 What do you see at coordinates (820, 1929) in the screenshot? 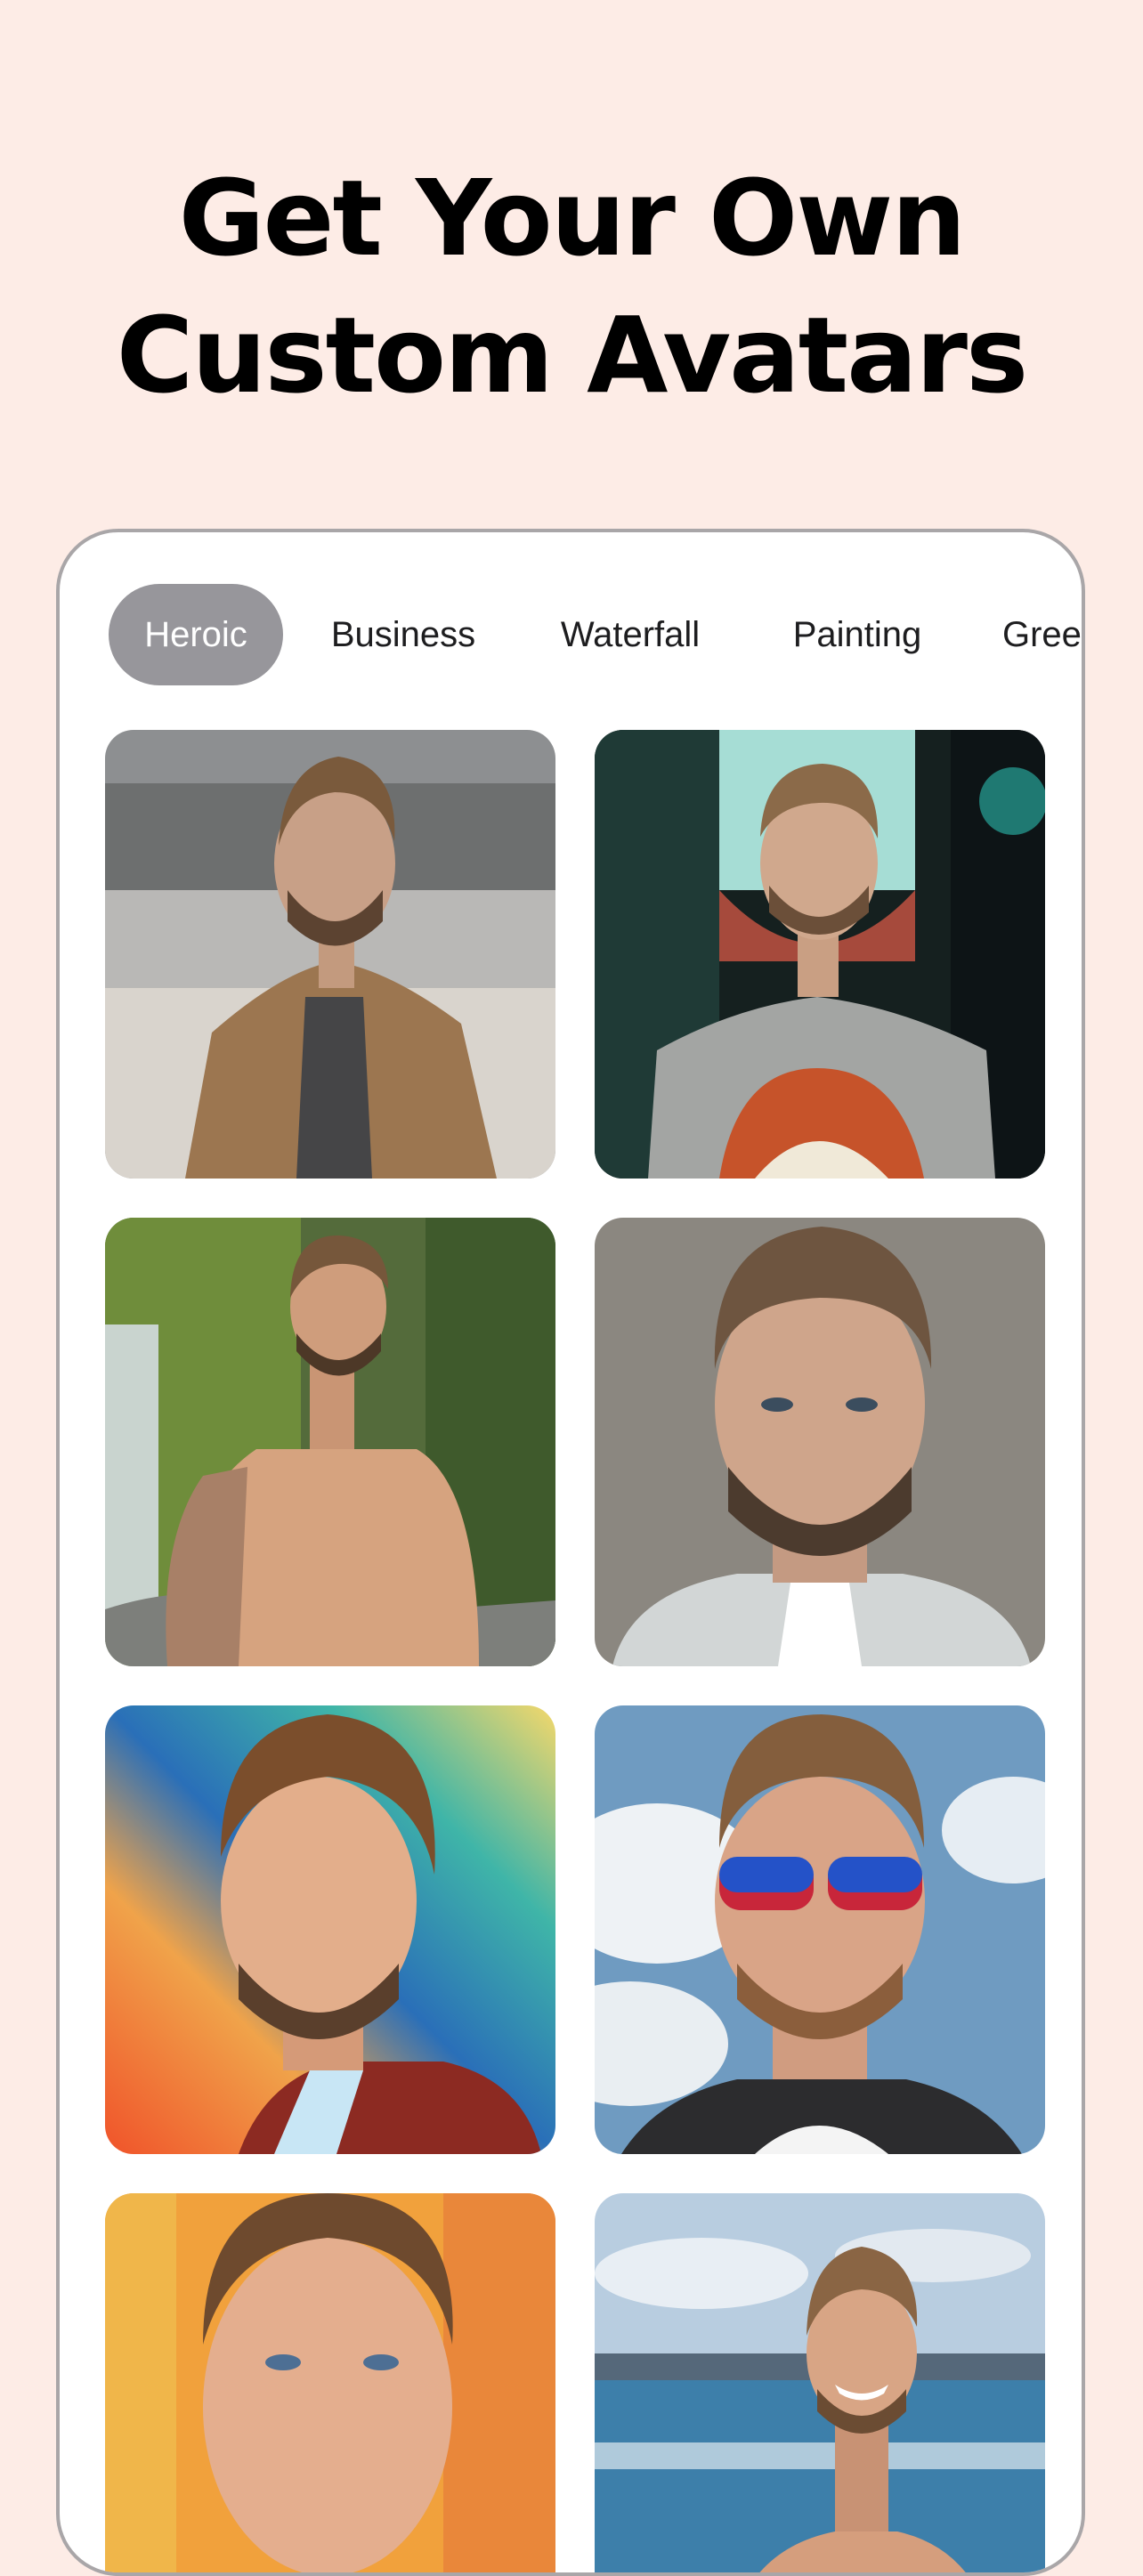
I see `avatar-image-sunglasses-sky` at bounding box center [820, 1929].